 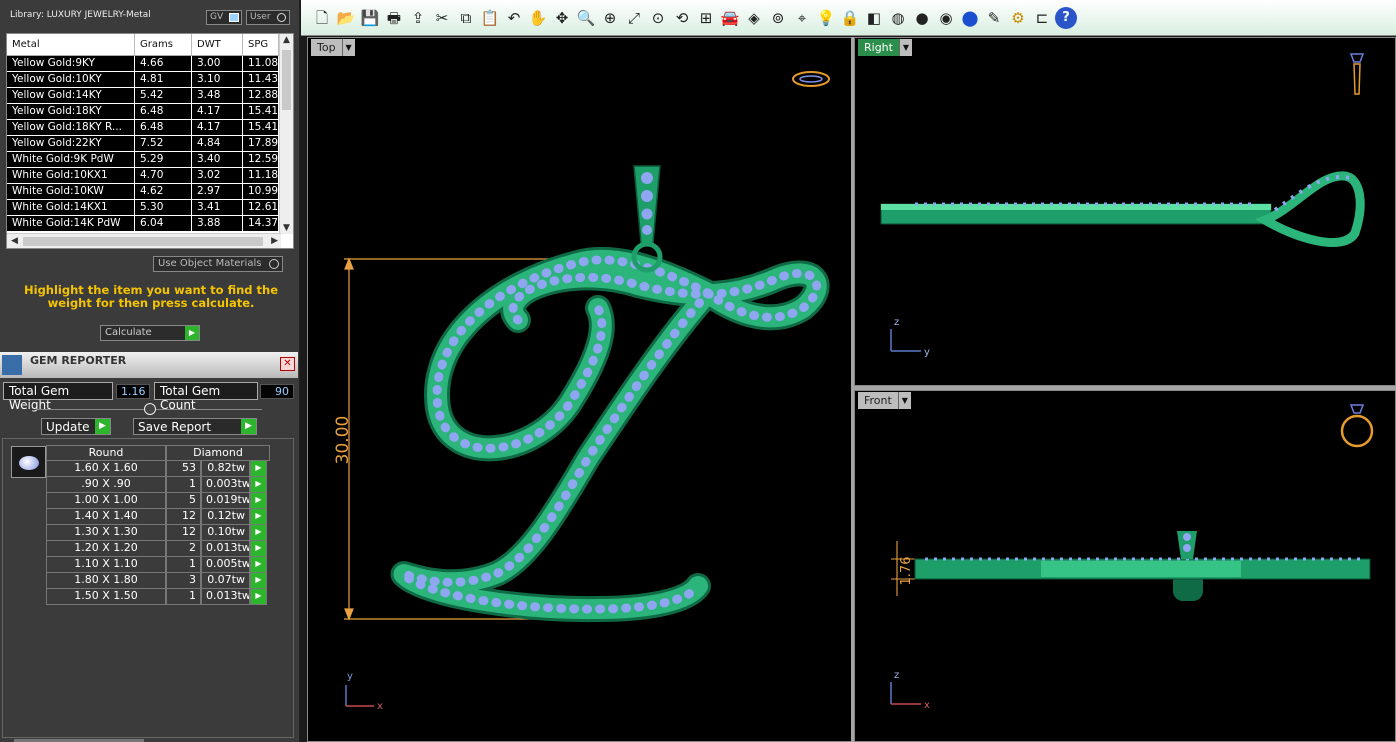 I want to click on horizontal-scrollbar: ◀ ▶, so click(x=144, y=240).